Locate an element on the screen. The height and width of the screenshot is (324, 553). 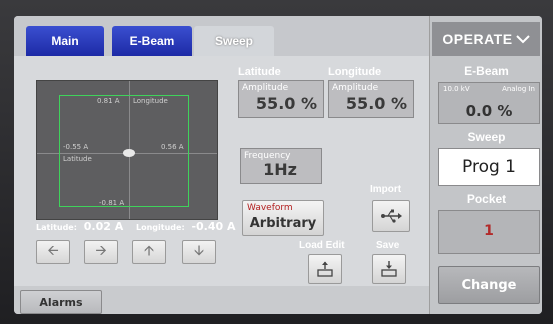
arrow-up-icon: 🡩 is located at coordinates (149, 251).